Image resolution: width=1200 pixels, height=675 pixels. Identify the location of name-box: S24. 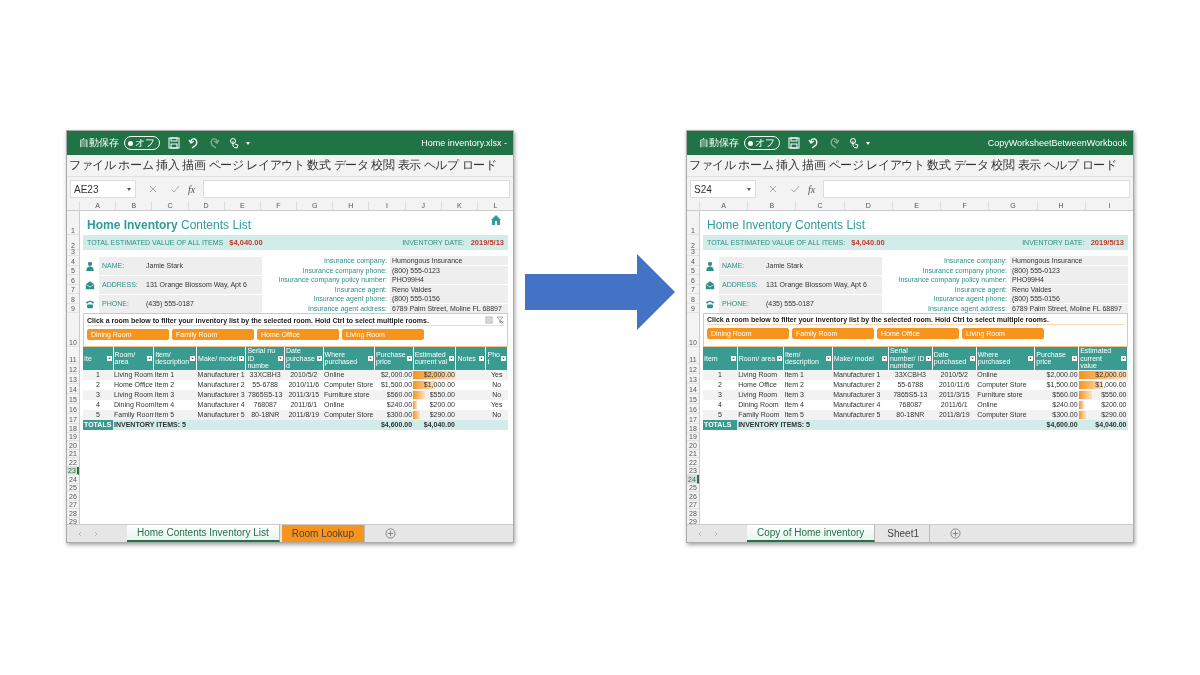
(723, 189).